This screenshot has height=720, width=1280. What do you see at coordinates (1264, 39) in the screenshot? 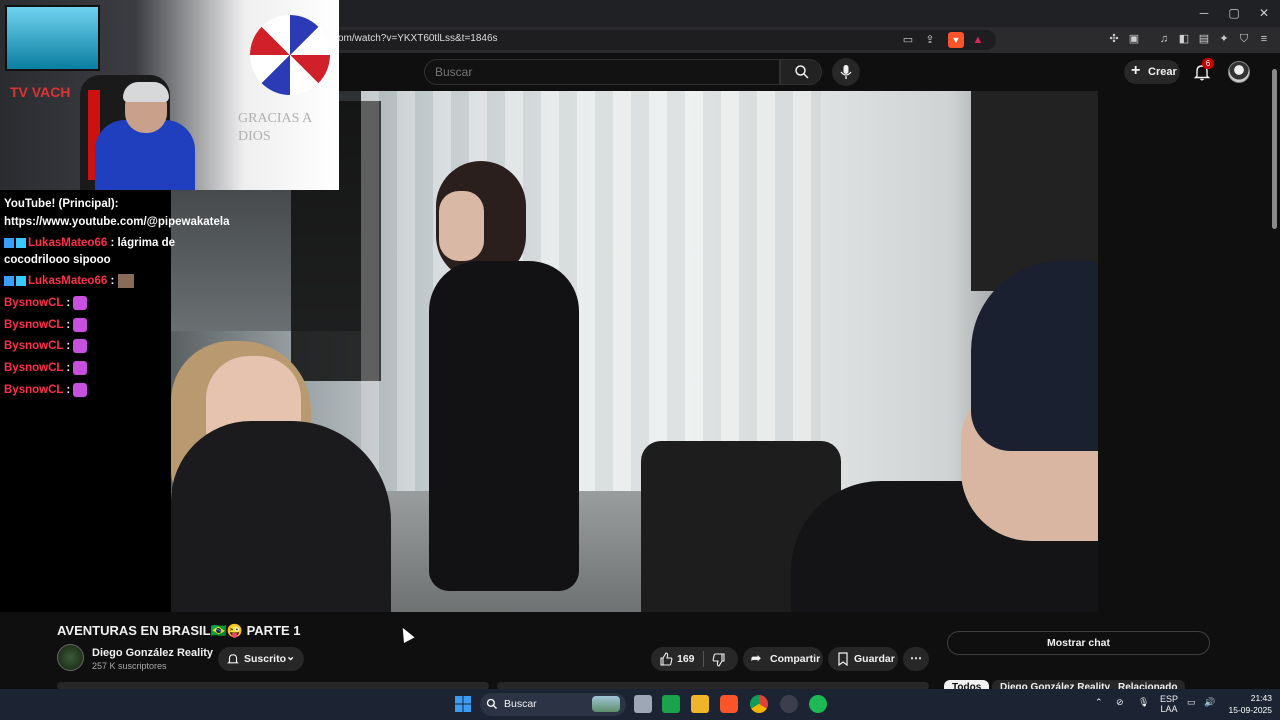
I see `menu-icon: ≡` at bounding box center [1264, 39].